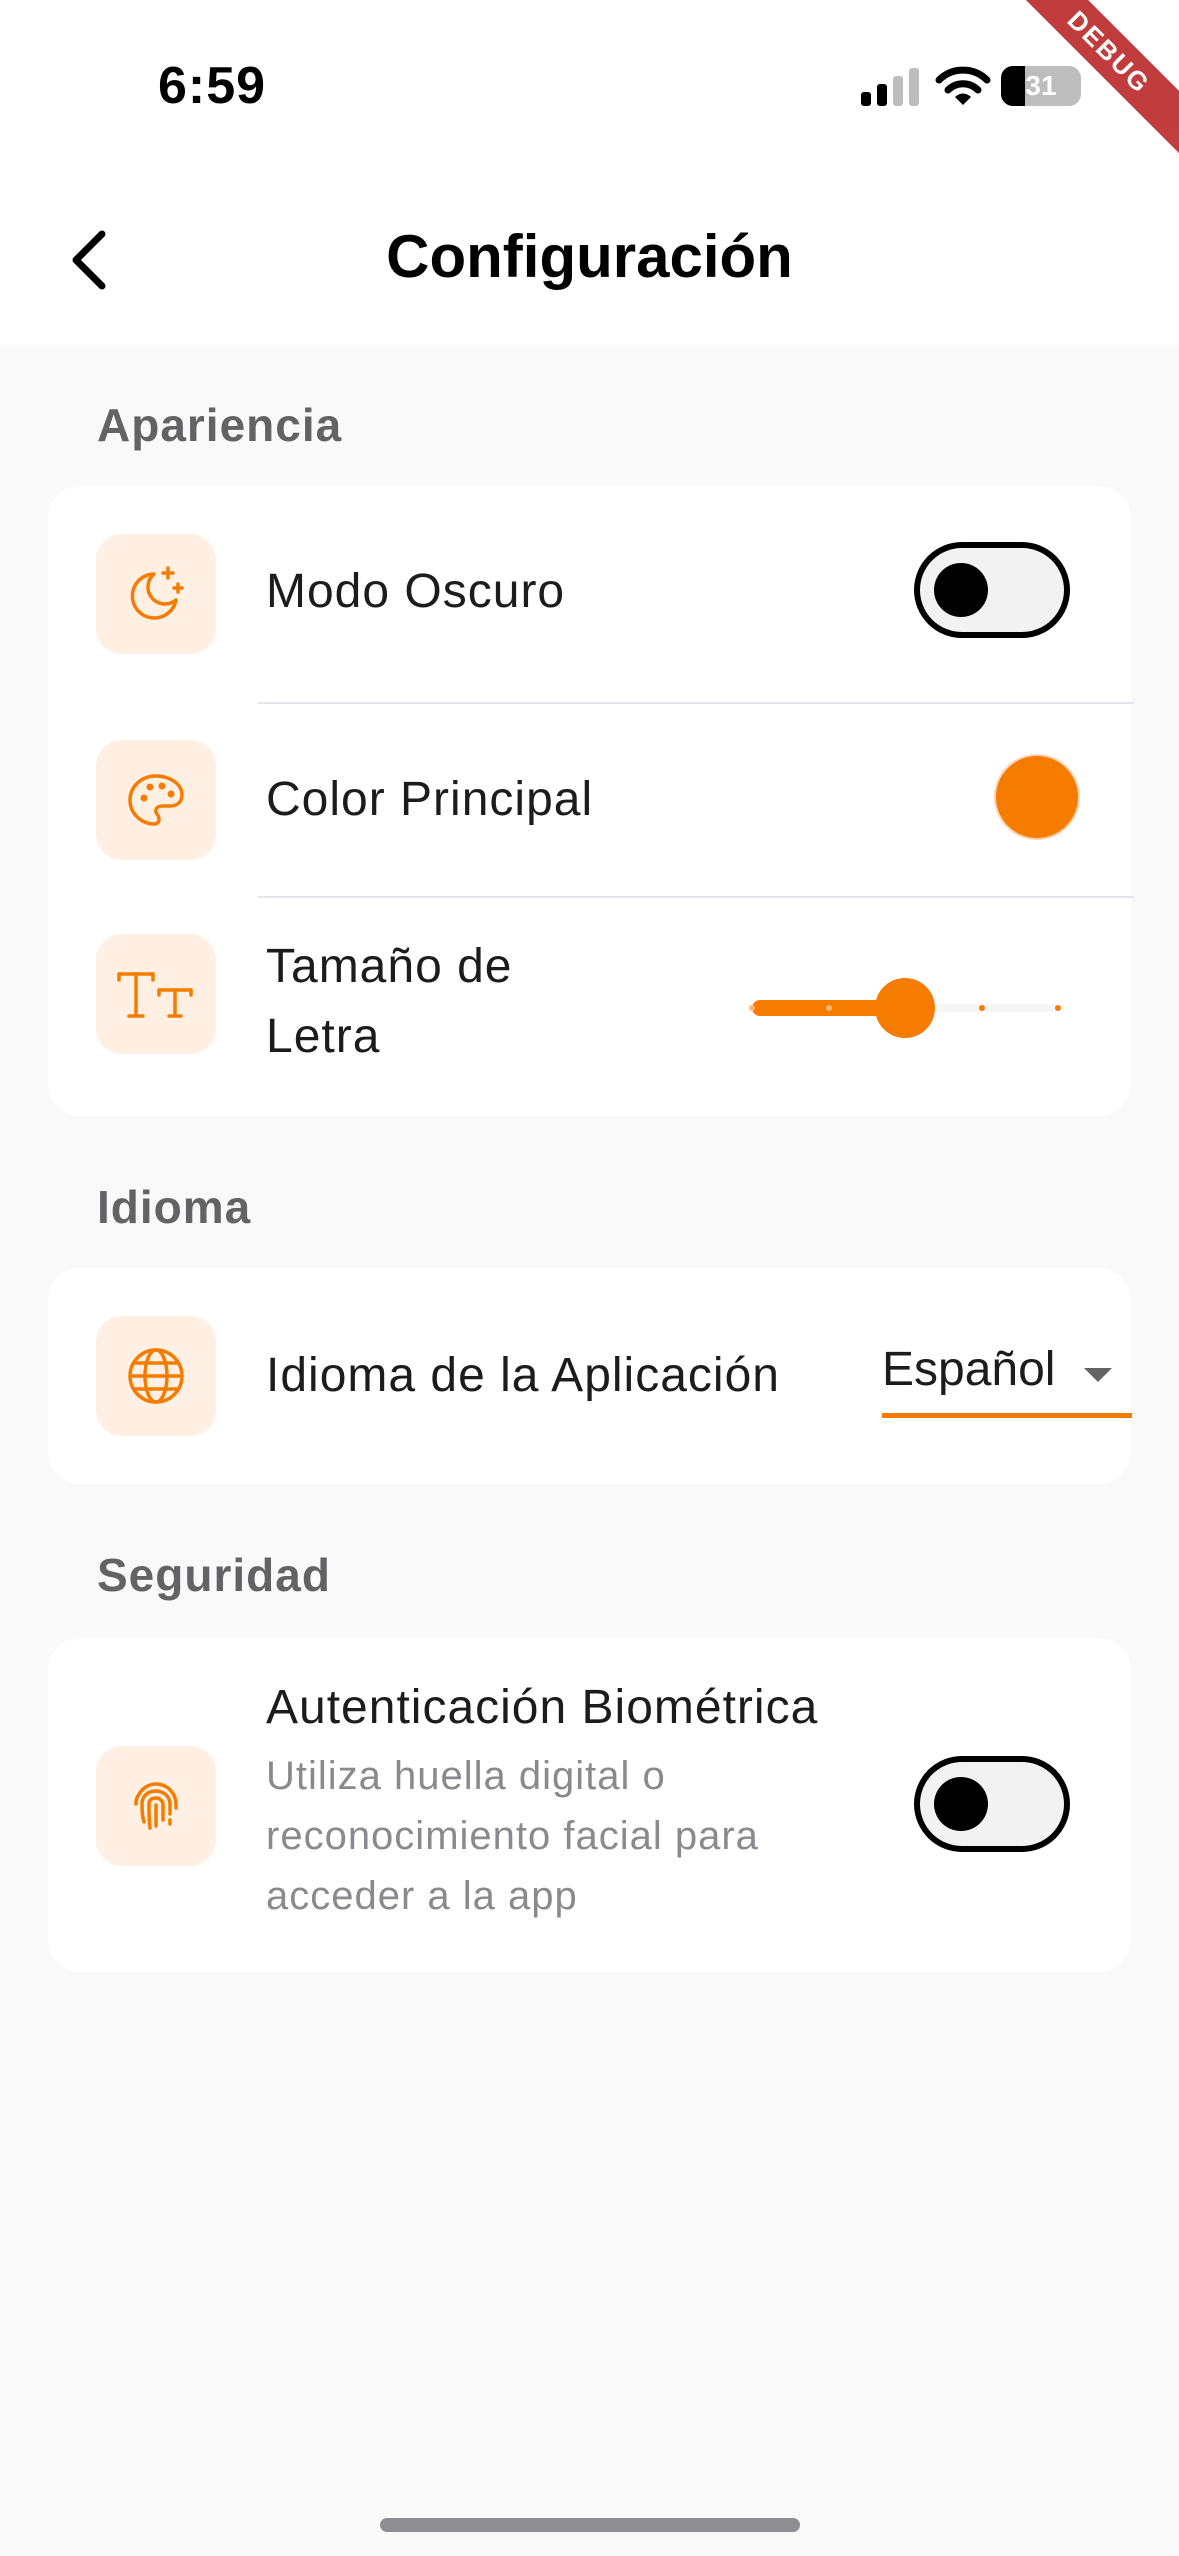 The image size is (1179, 2556). I want to click on language-dropdown: Español, so click(1007, 1378).